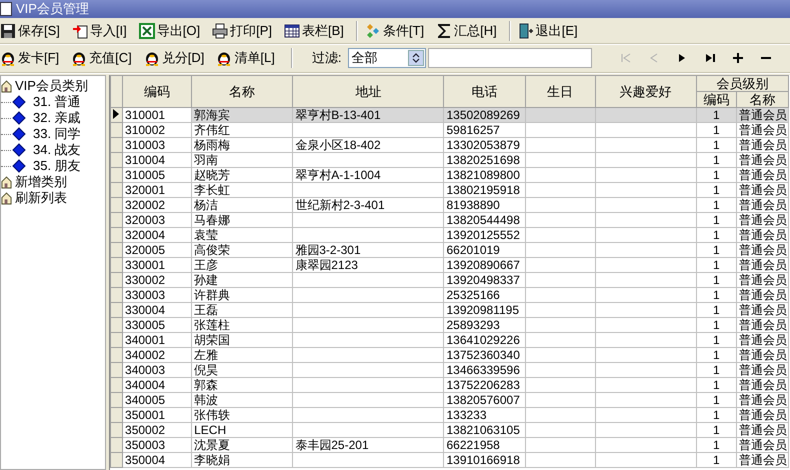  I want to click on table-cell: 齐伟红, so click(242, 130).